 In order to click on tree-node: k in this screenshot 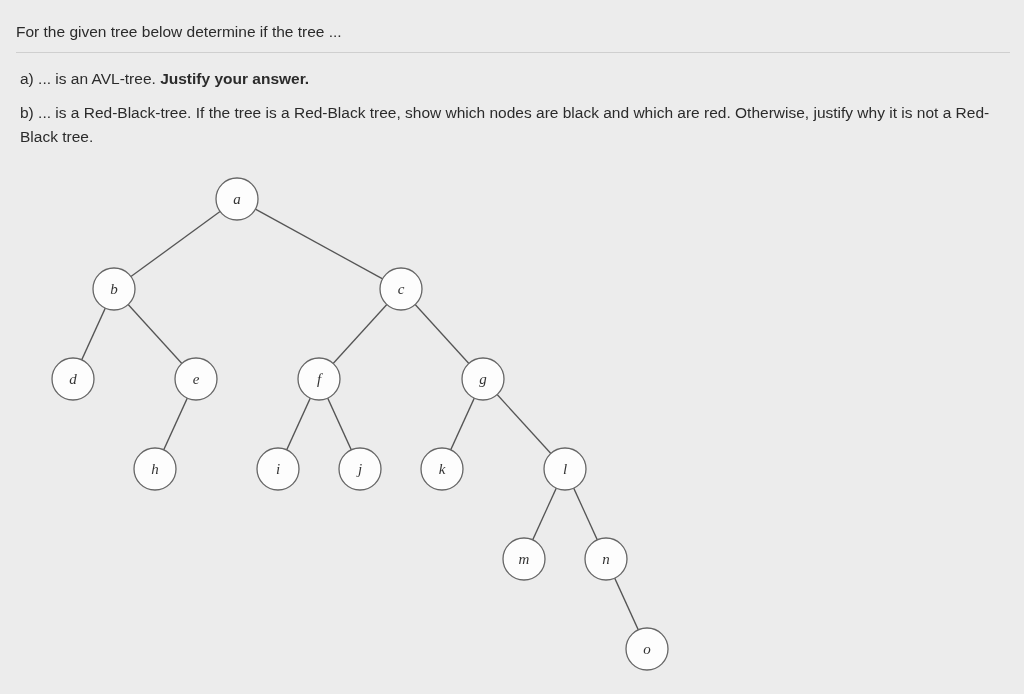, I will do `click(442, 469)`.